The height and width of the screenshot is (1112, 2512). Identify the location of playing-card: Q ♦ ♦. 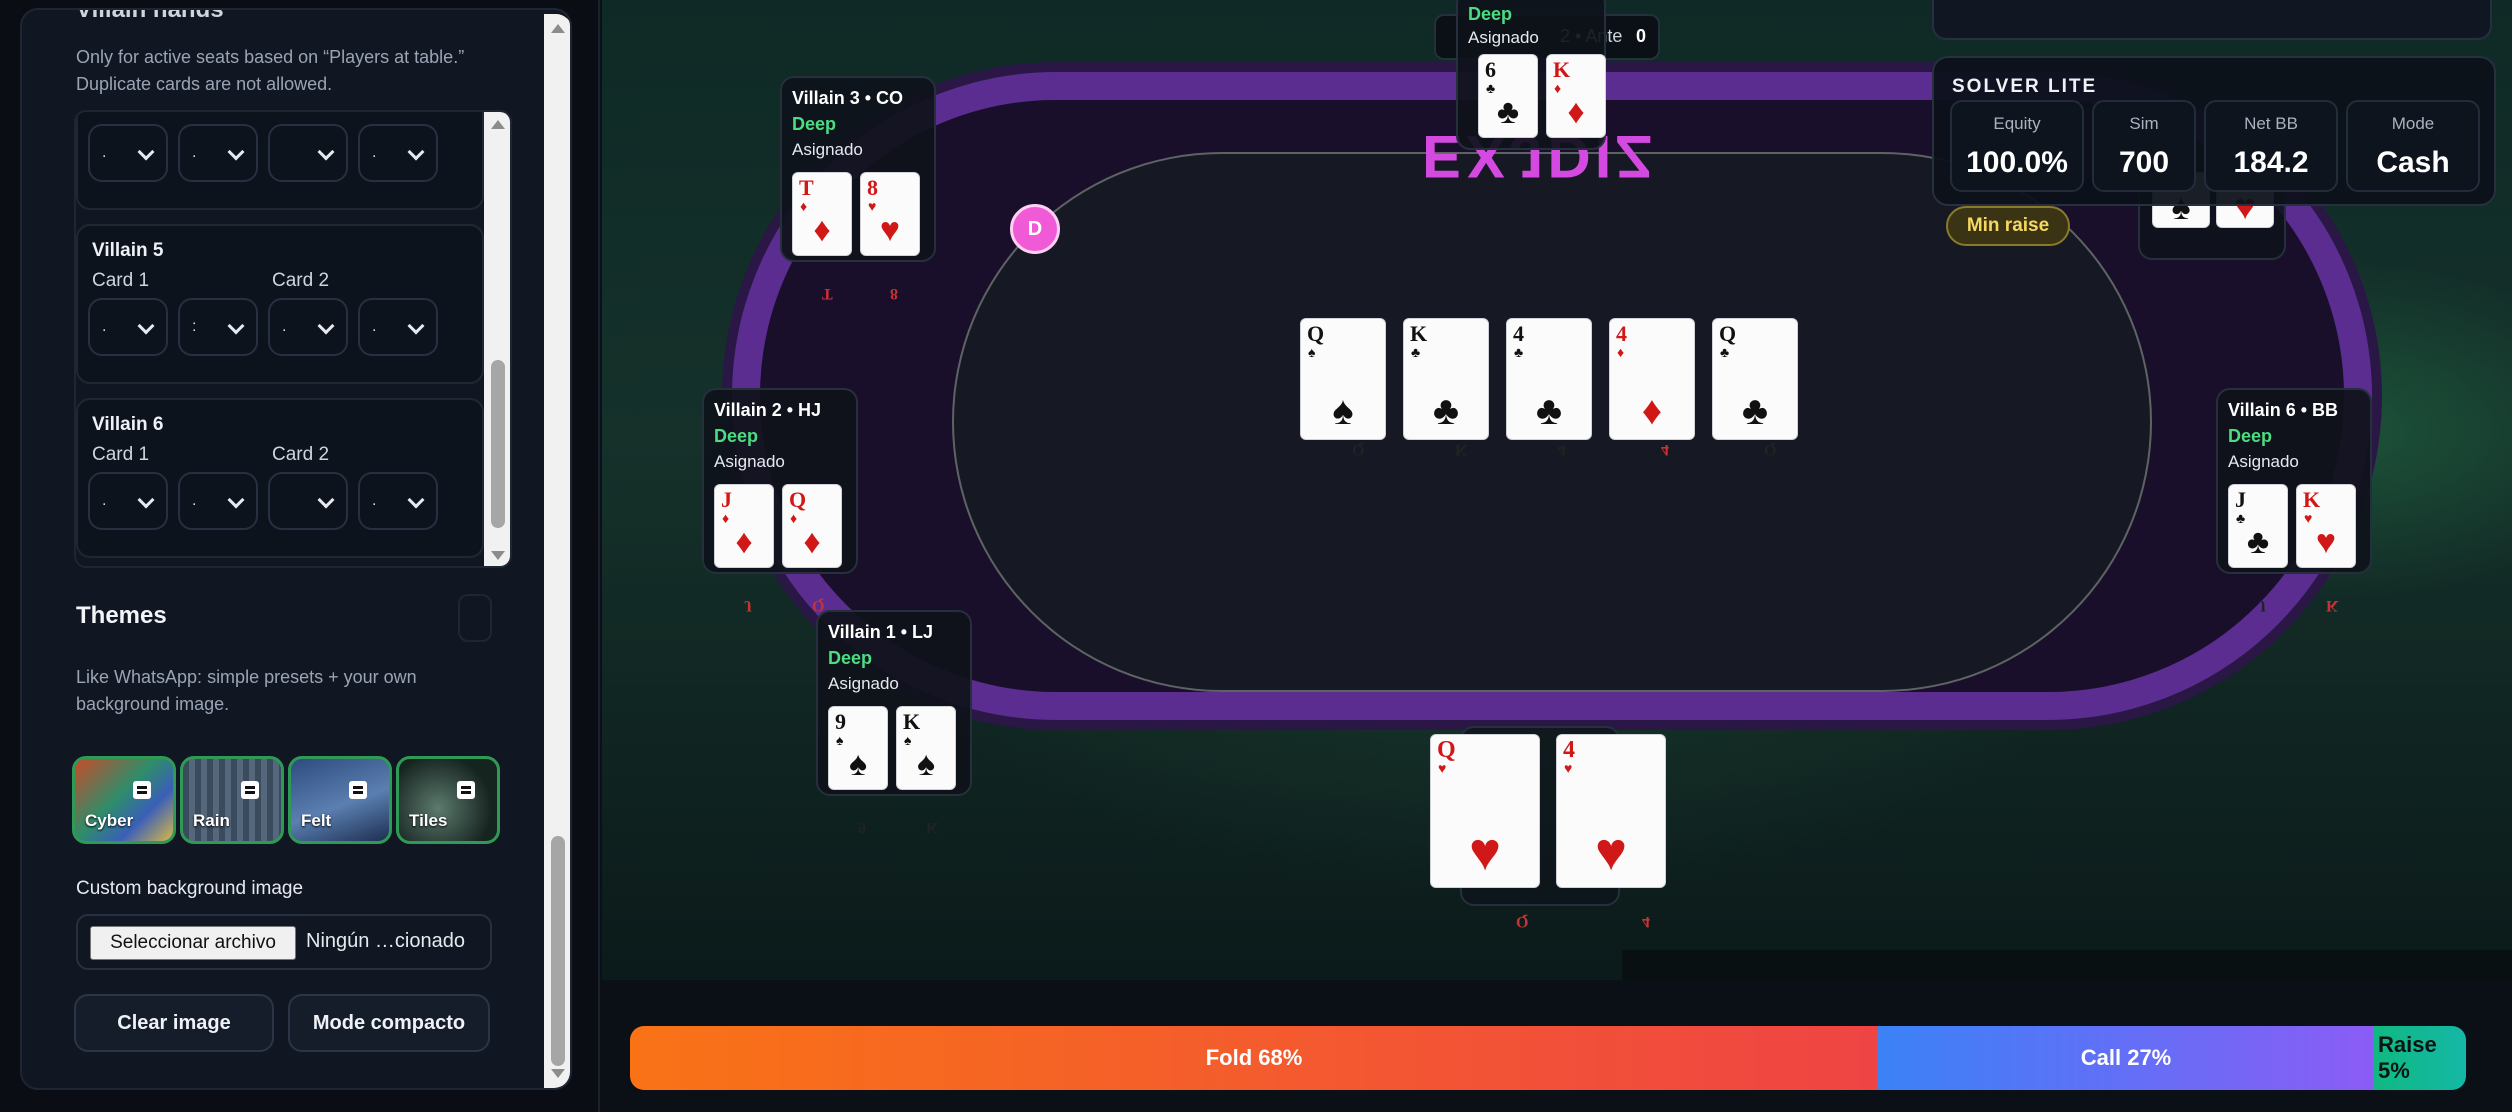
(812, 526).